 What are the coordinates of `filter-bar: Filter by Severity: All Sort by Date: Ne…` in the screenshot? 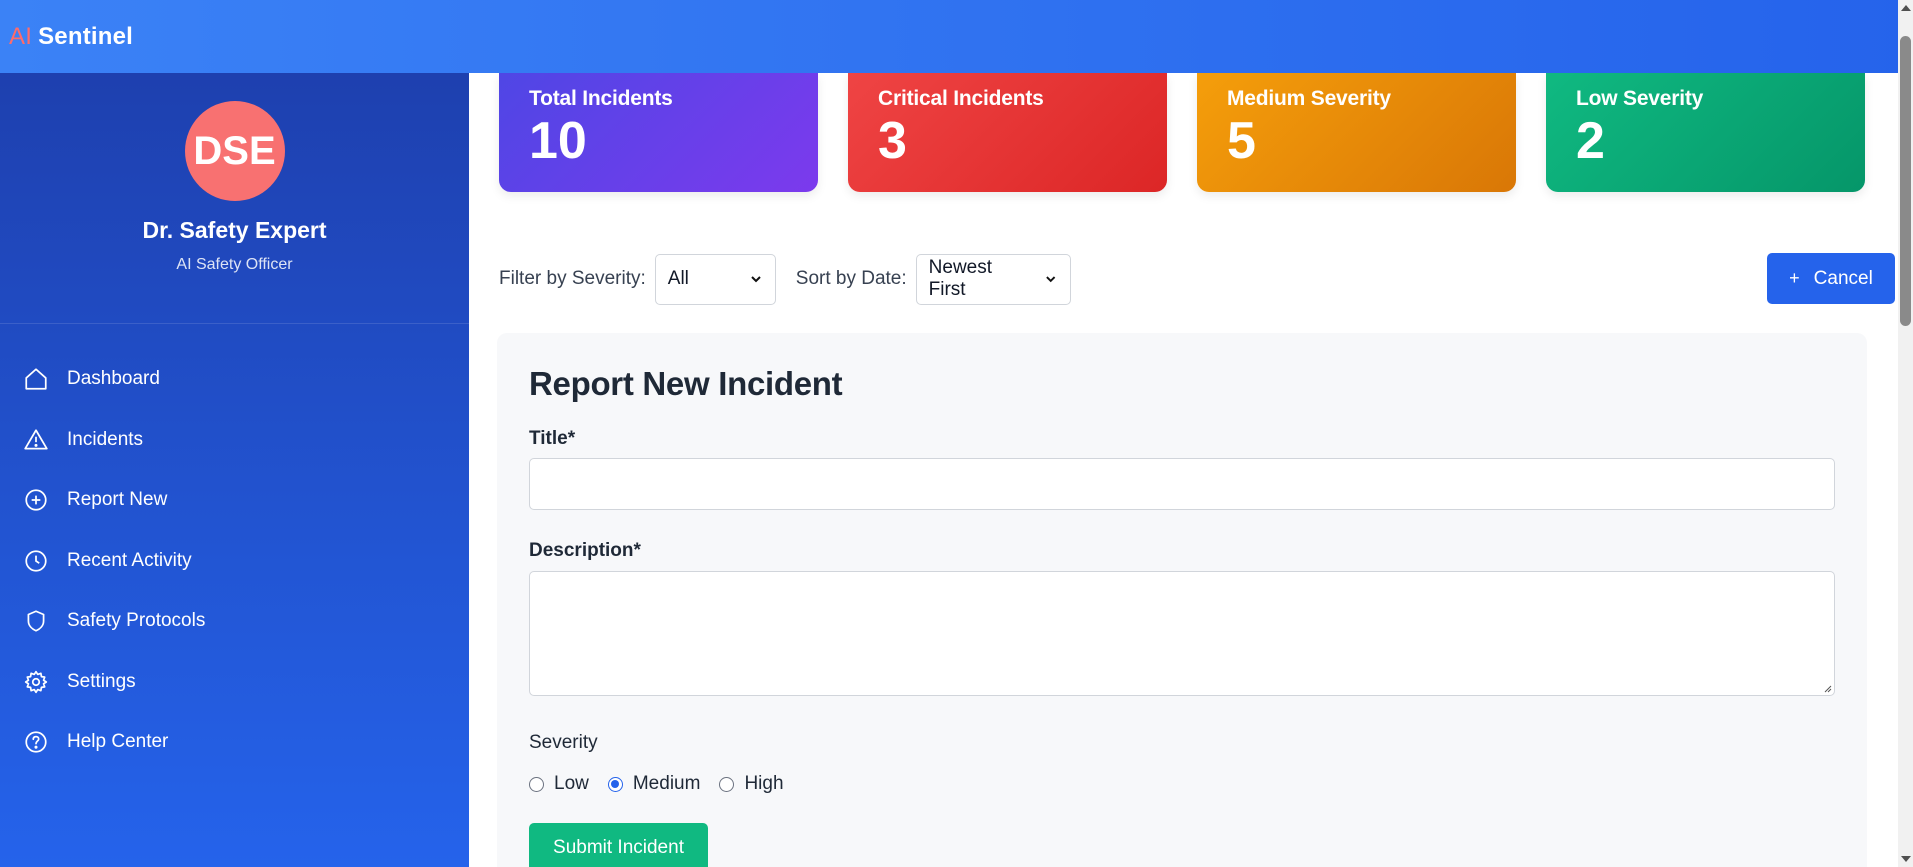 It's located at (1198, 279).